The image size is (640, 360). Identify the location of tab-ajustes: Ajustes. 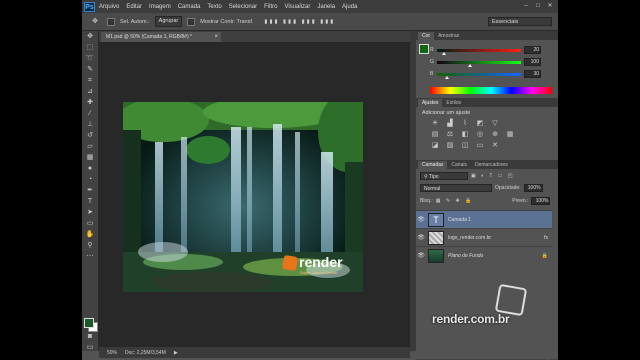
(430, 103).